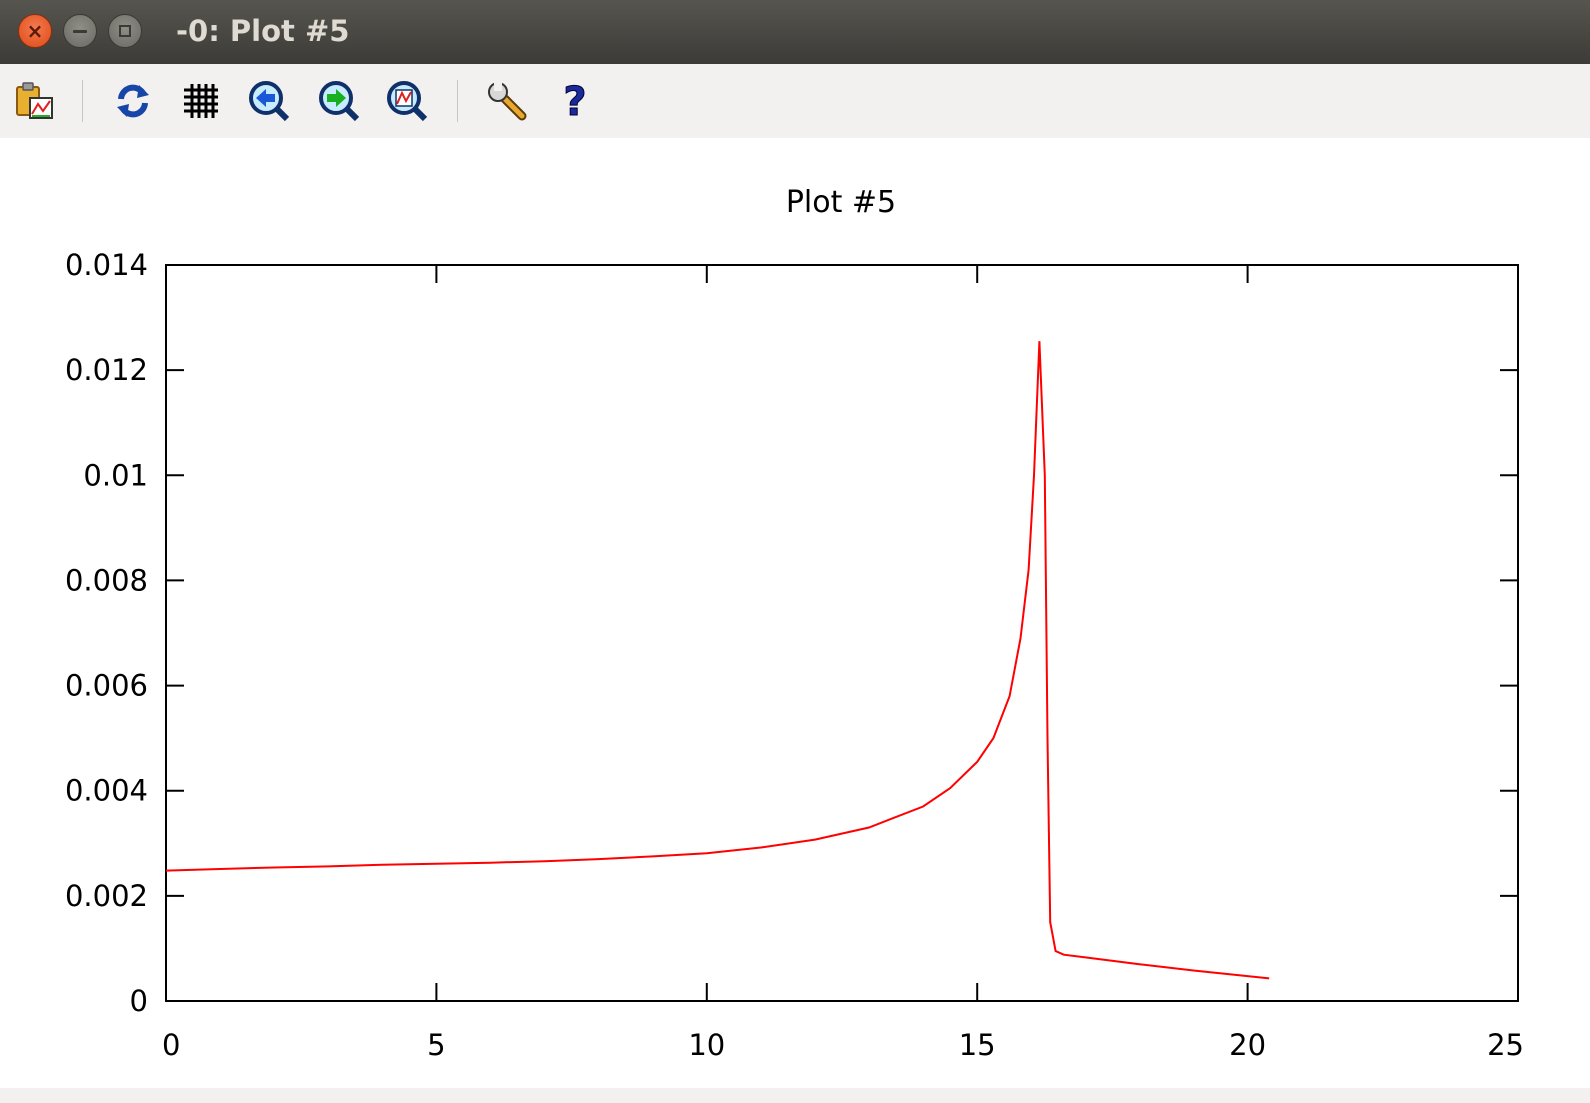 The image size is (1590, 1103). I want to click on minimize-button, so click(80, 31).